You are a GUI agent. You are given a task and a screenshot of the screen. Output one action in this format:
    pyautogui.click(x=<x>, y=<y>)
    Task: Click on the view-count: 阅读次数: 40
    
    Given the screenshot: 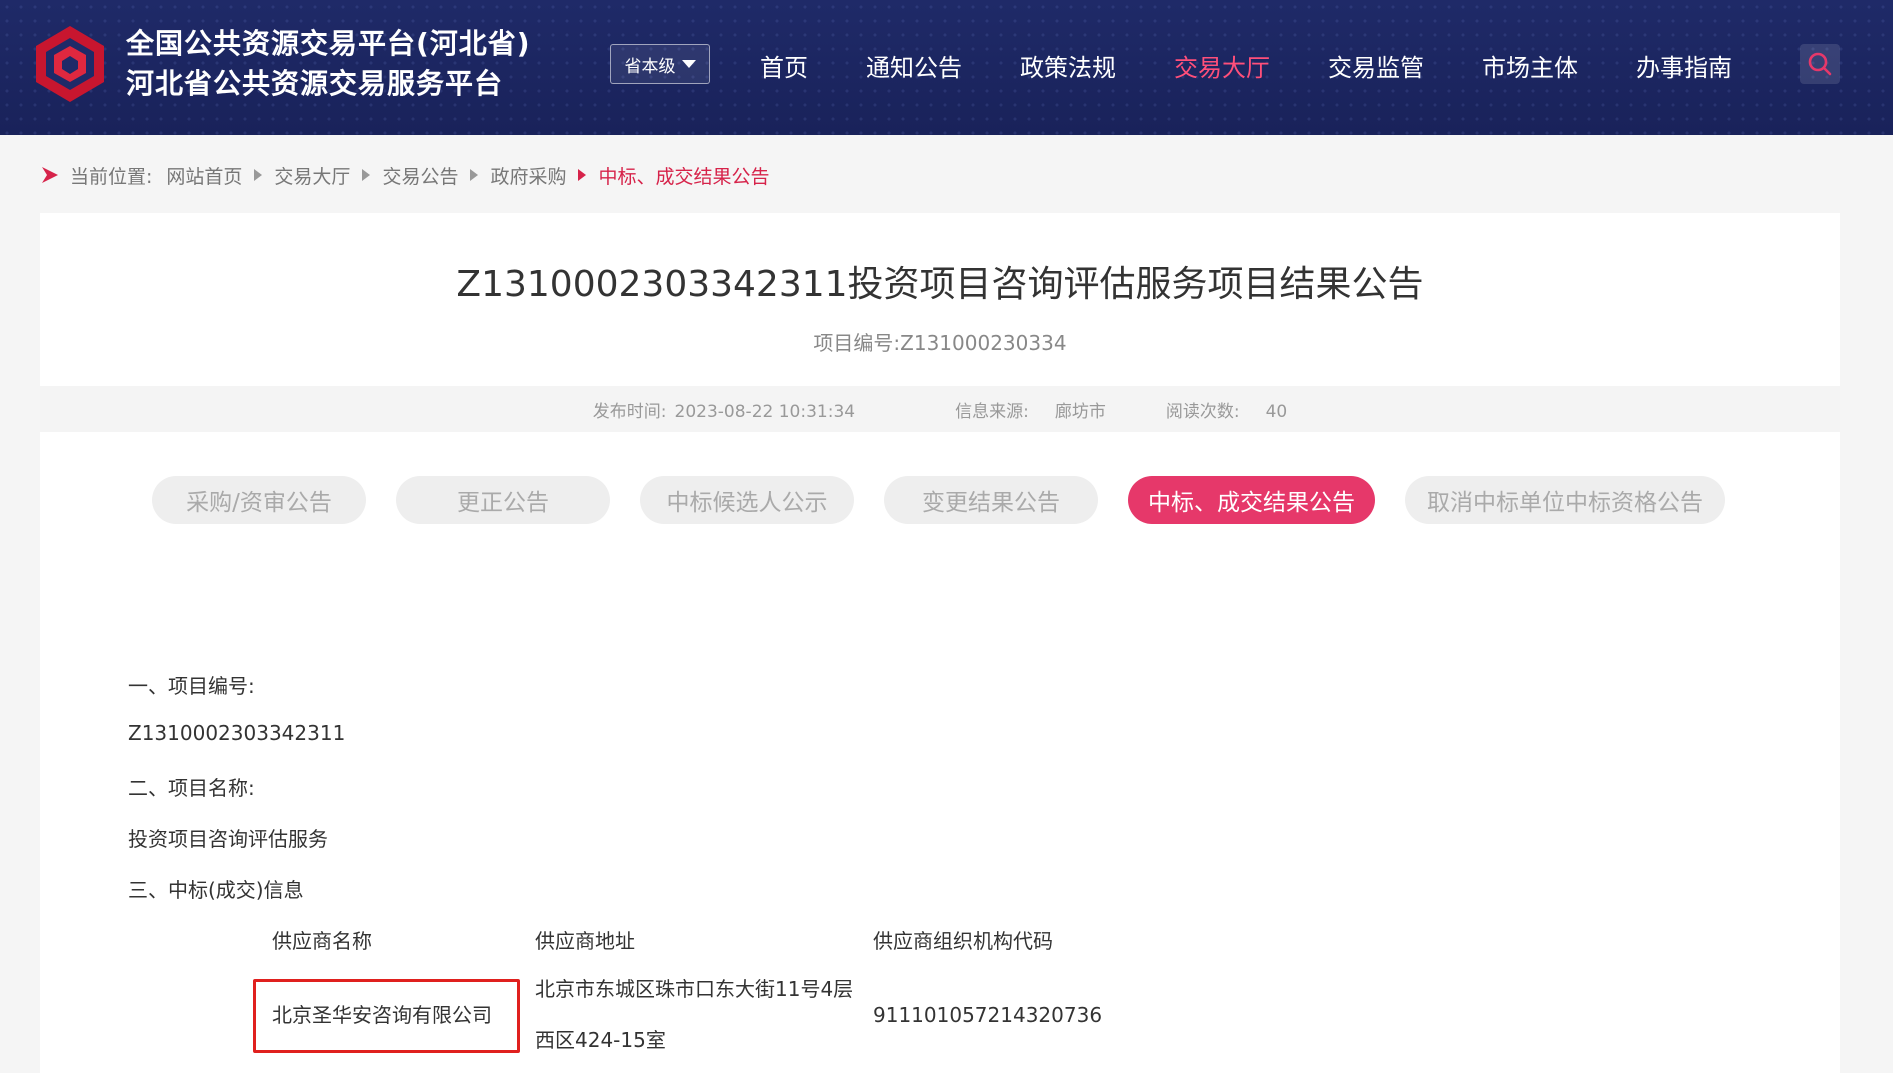 What is the action you would take?
    pyautogui.click(x=1226, y=409)
    